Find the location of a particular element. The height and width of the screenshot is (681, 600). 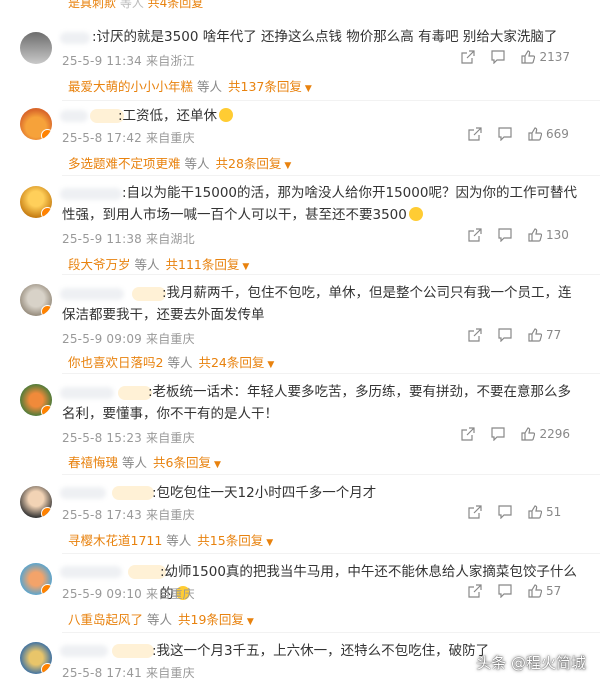

comment-meta: 25-5-8 17:42 来自重庆 is located at coordinates (128, 138).